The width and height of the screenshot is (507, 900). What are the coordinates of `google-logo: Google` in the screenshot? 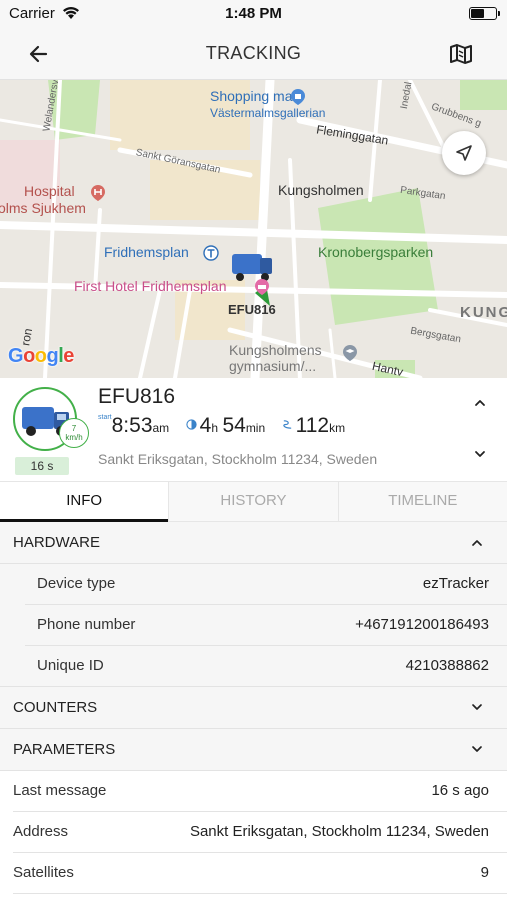 It's located at (41, 356).